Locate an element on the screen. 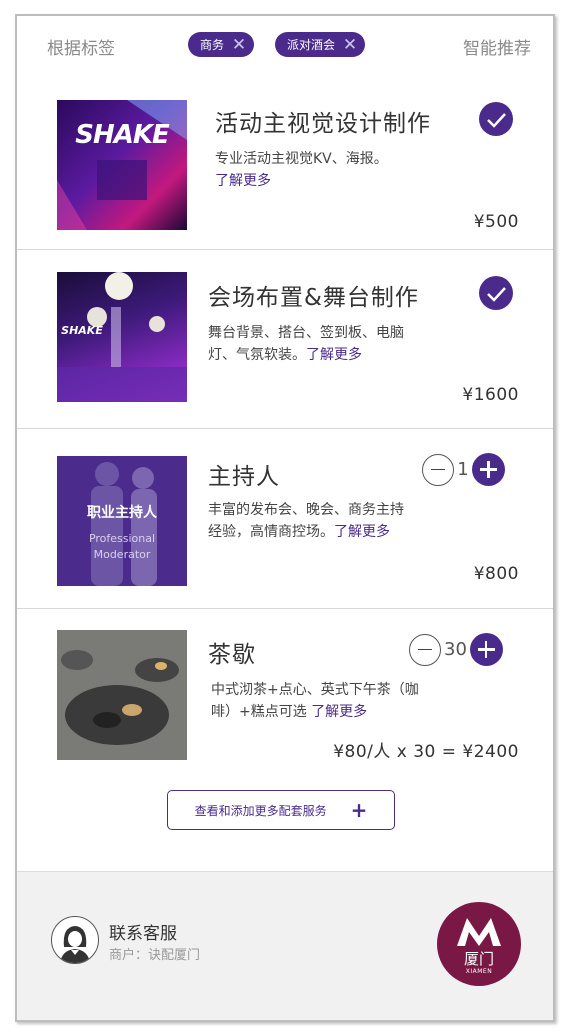 The width and height of the screenshot is (570, 1035). add-more-label: 查看和添加更多配套服务 is located at coordinates (260, 810).